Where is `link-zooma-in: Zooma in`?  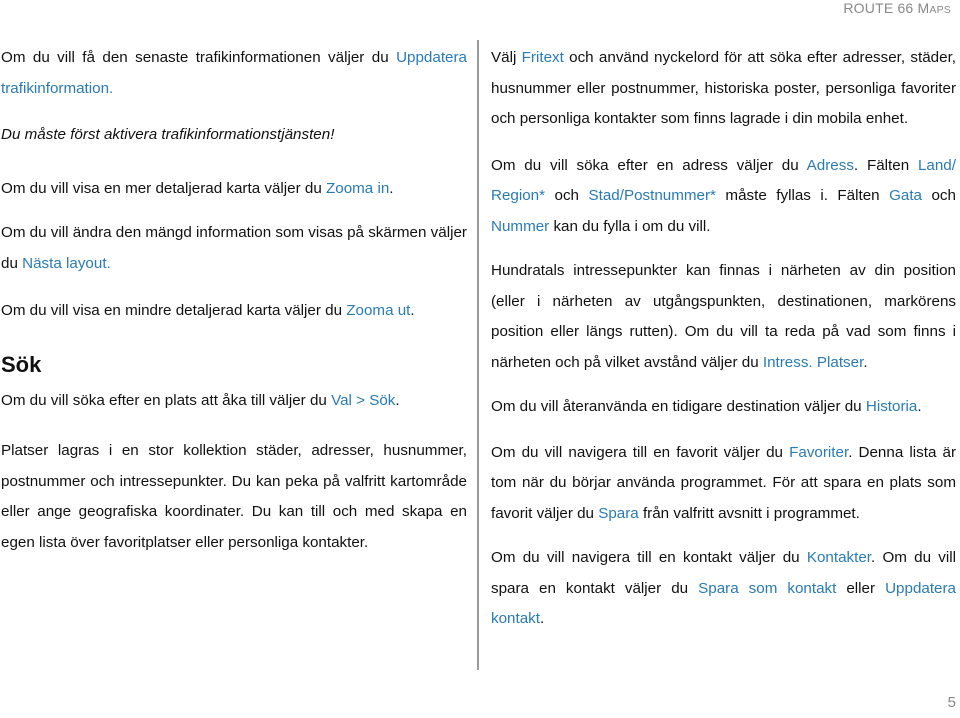 link-zooma-in: Zooma in is located at coordinates (357, 188).